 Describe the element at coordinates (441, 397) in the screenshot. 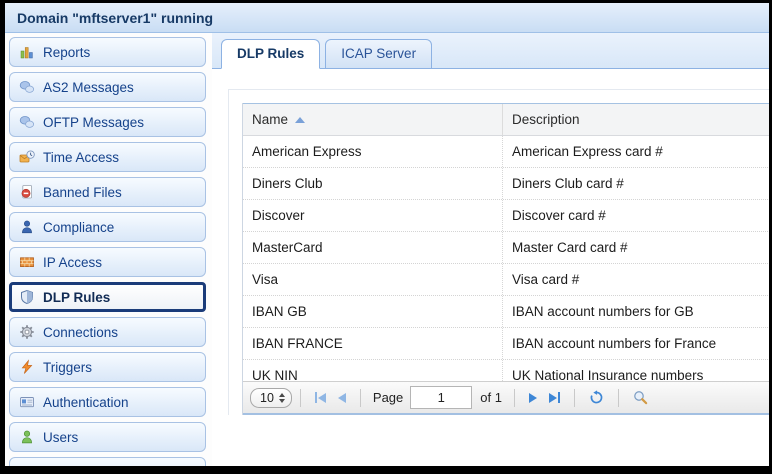

I see `page-number-input` at that location.